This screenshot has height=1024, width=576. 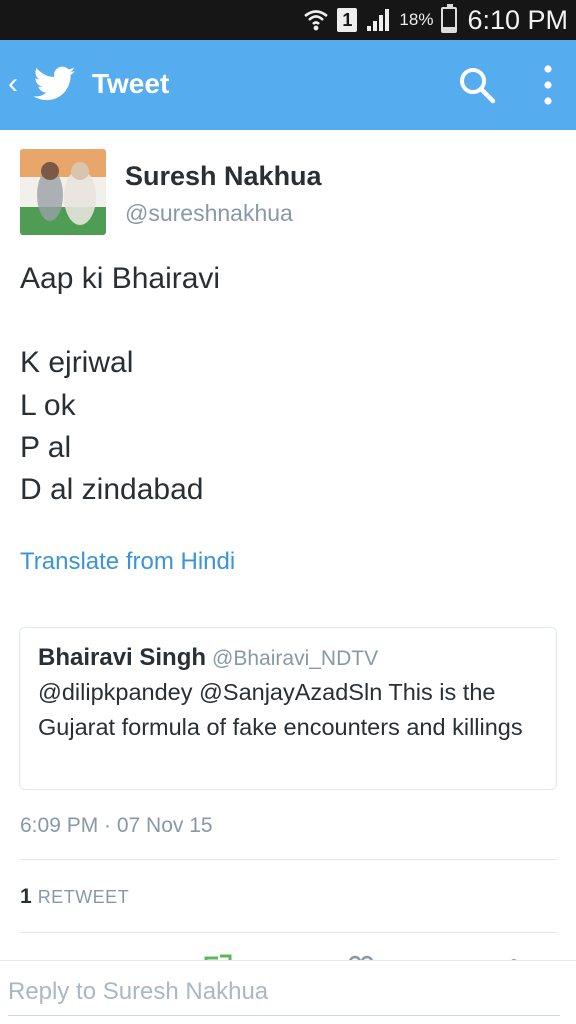 I want to click on battery-icon, so click(x=449, y=18).